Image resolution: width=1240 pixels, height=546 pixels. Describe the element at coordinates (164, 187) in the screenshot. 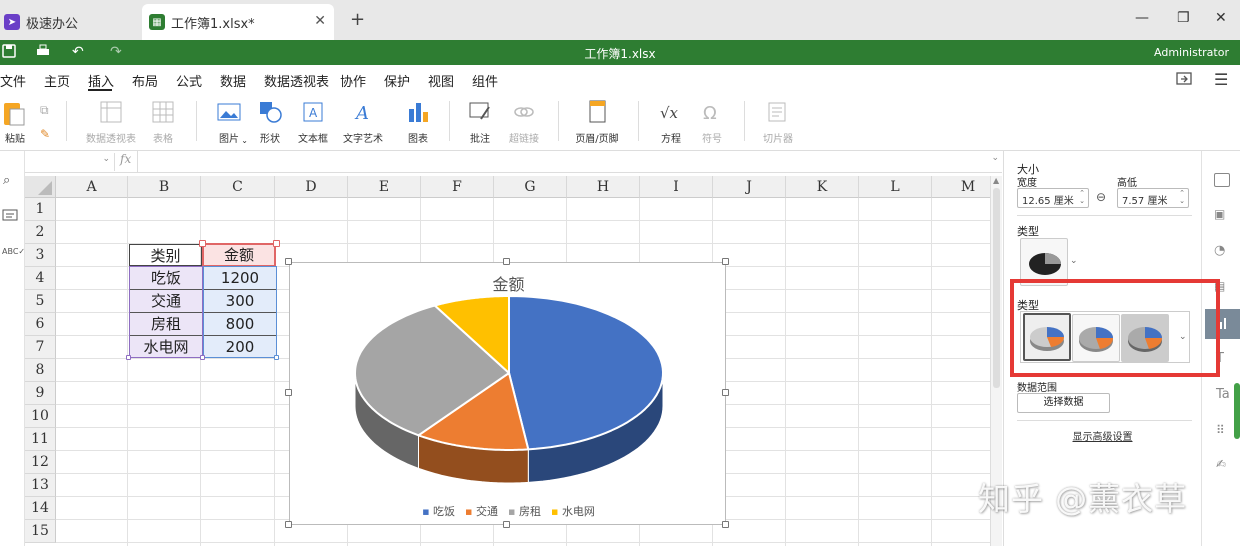

I see `column-header: B` at that location.